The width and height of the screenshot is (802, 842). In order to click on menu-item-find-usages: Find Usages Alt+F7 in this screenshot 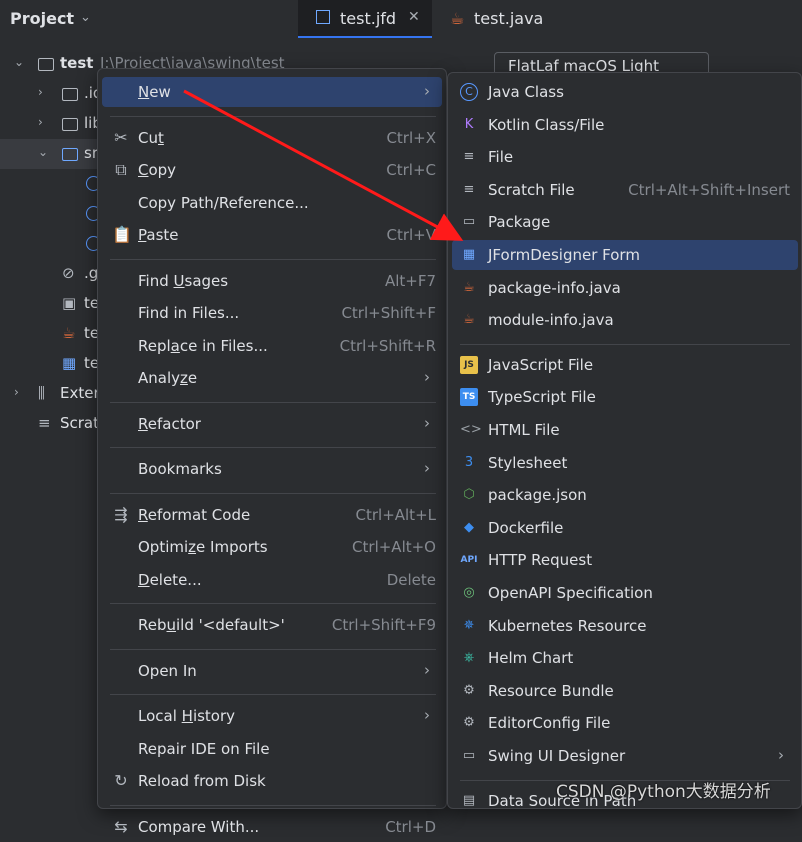, I will do `click(272, 281)`.